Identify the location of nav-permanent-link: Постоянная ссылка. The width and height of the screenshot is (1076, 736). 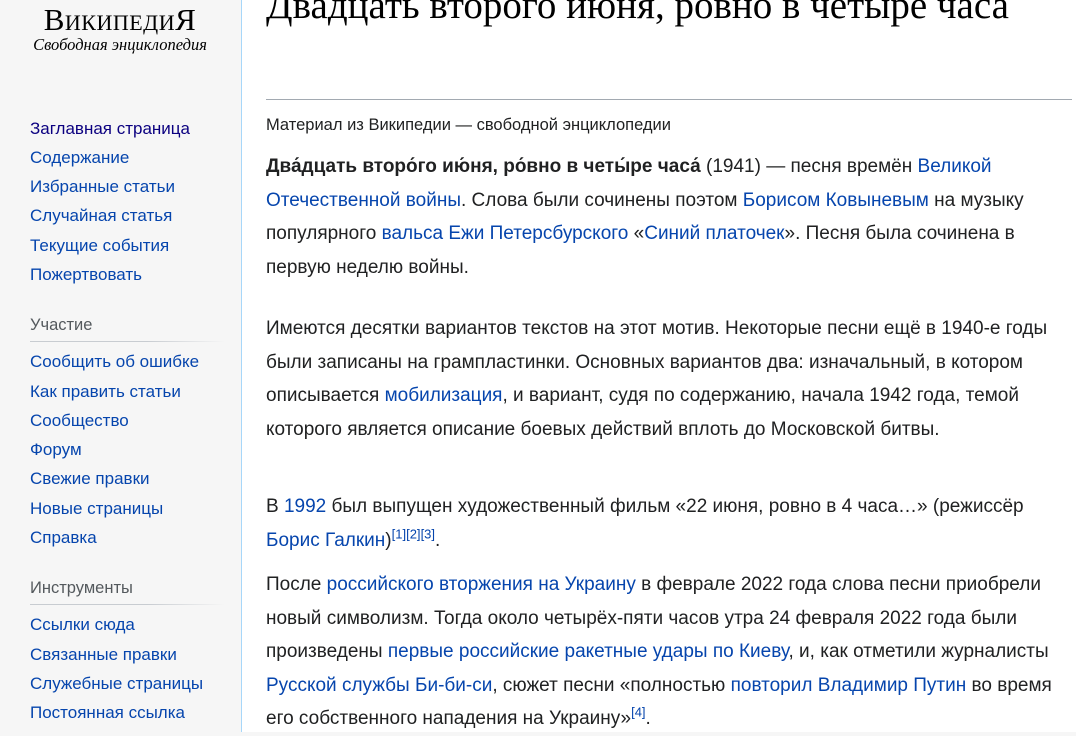
(107, 713).